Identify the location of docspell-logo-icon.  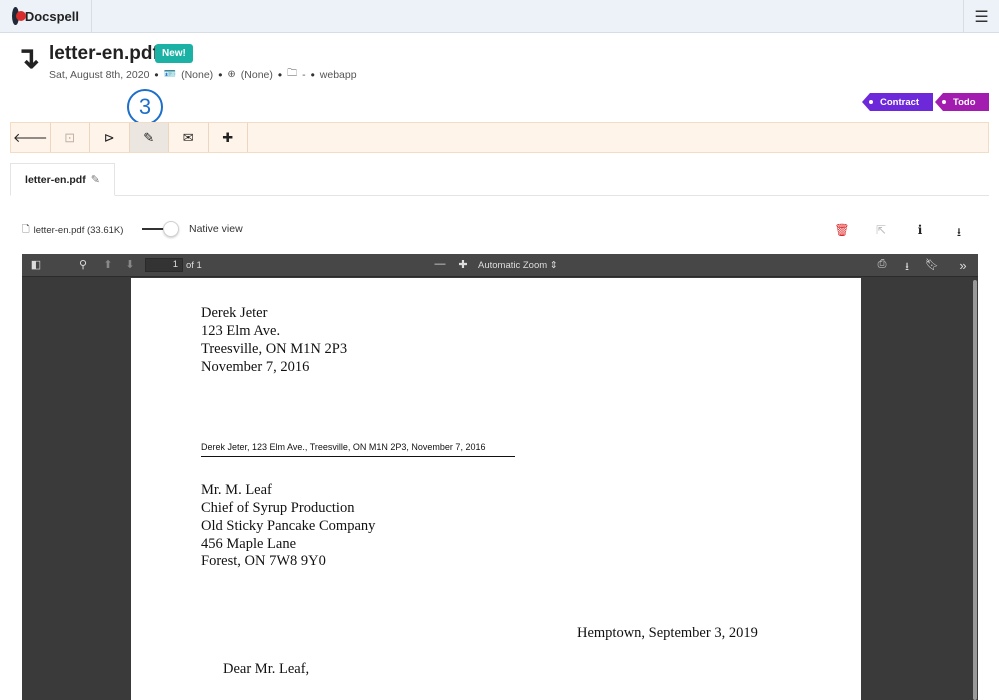
(19, 16).